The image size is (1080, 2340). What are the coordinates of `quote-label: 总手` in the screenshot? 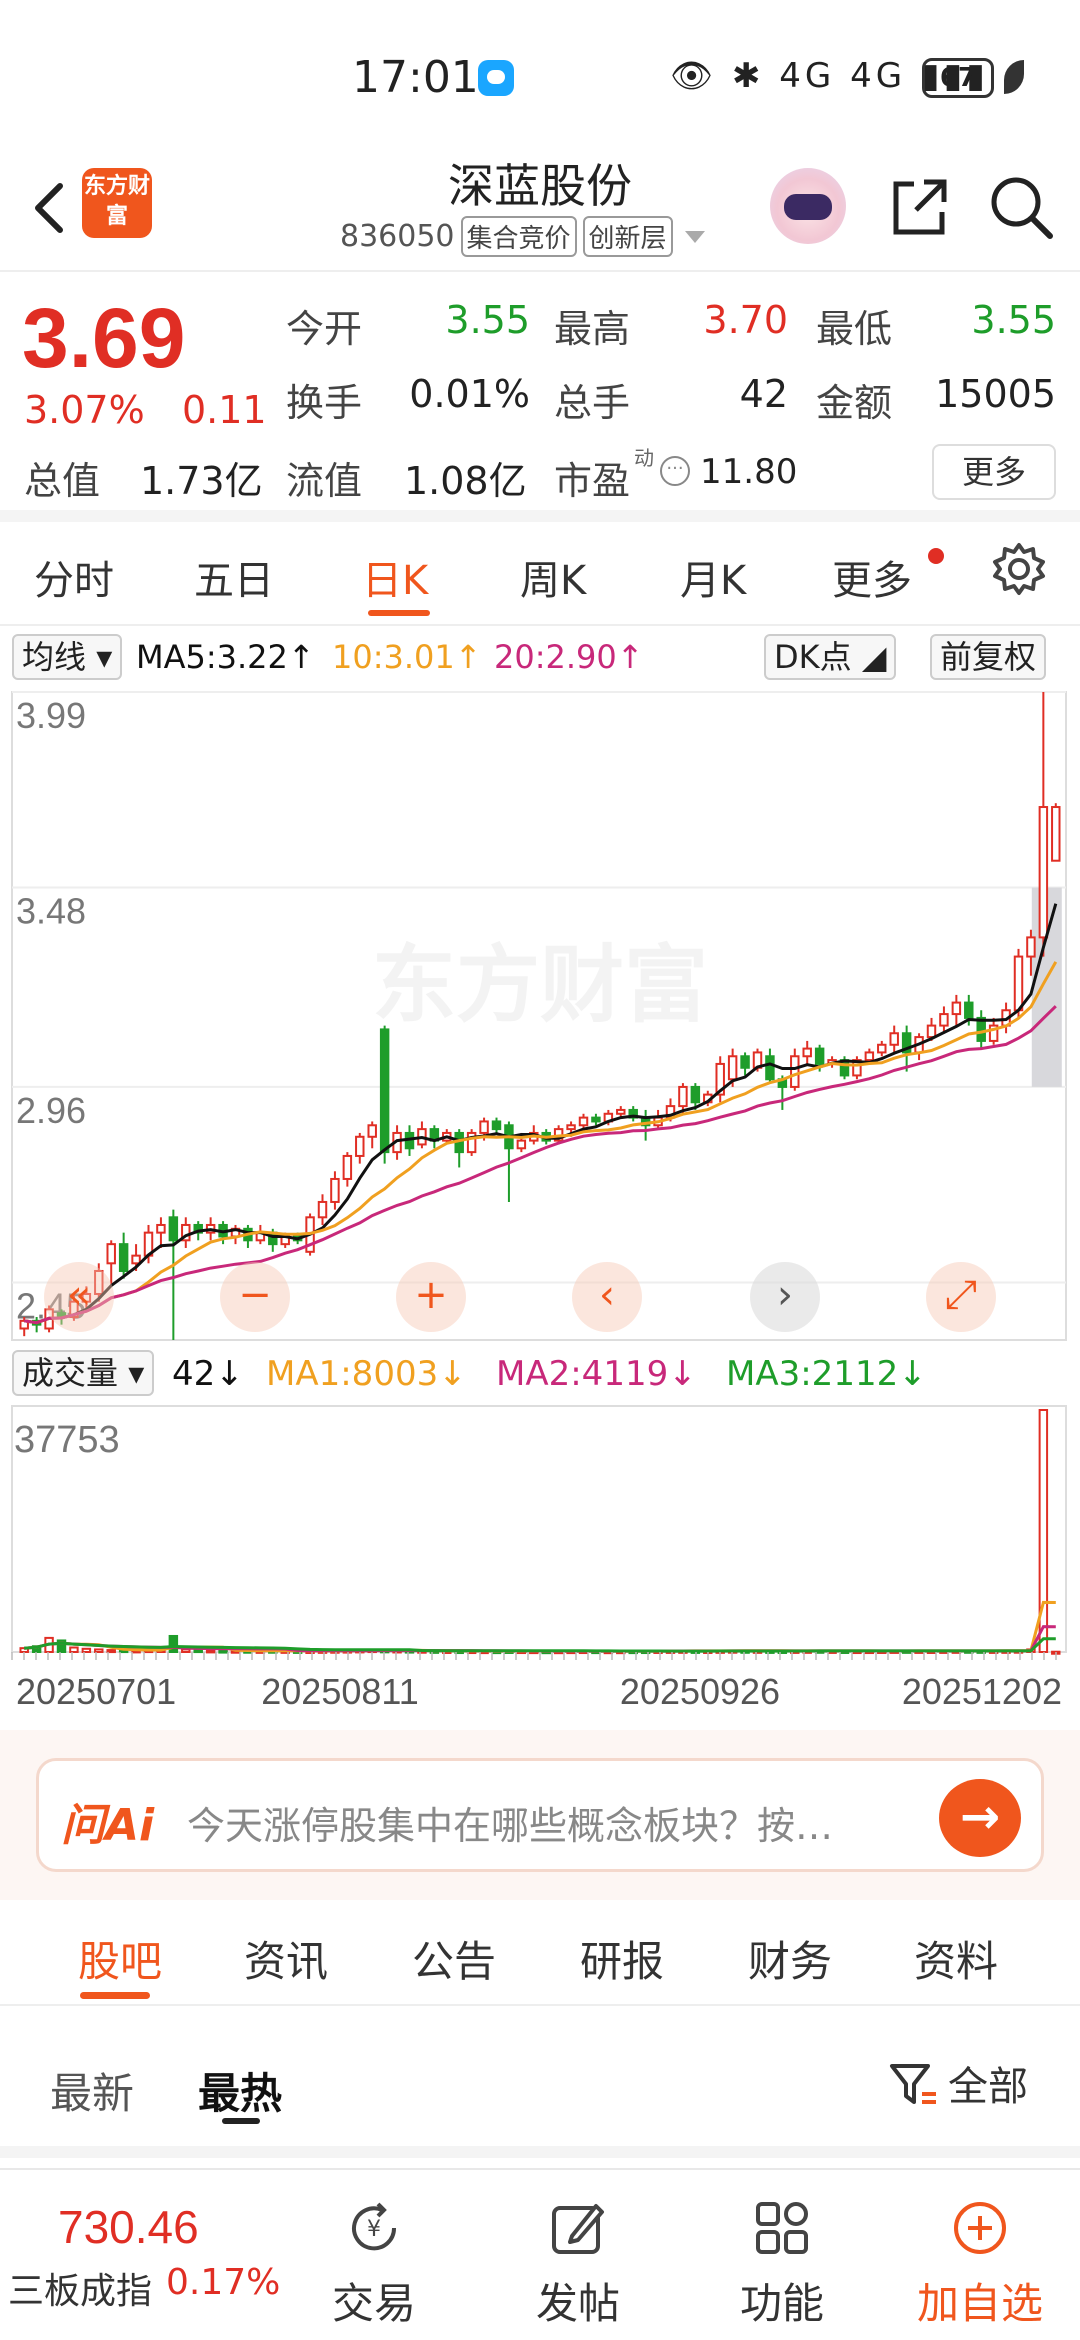 It's located at (592, 403).